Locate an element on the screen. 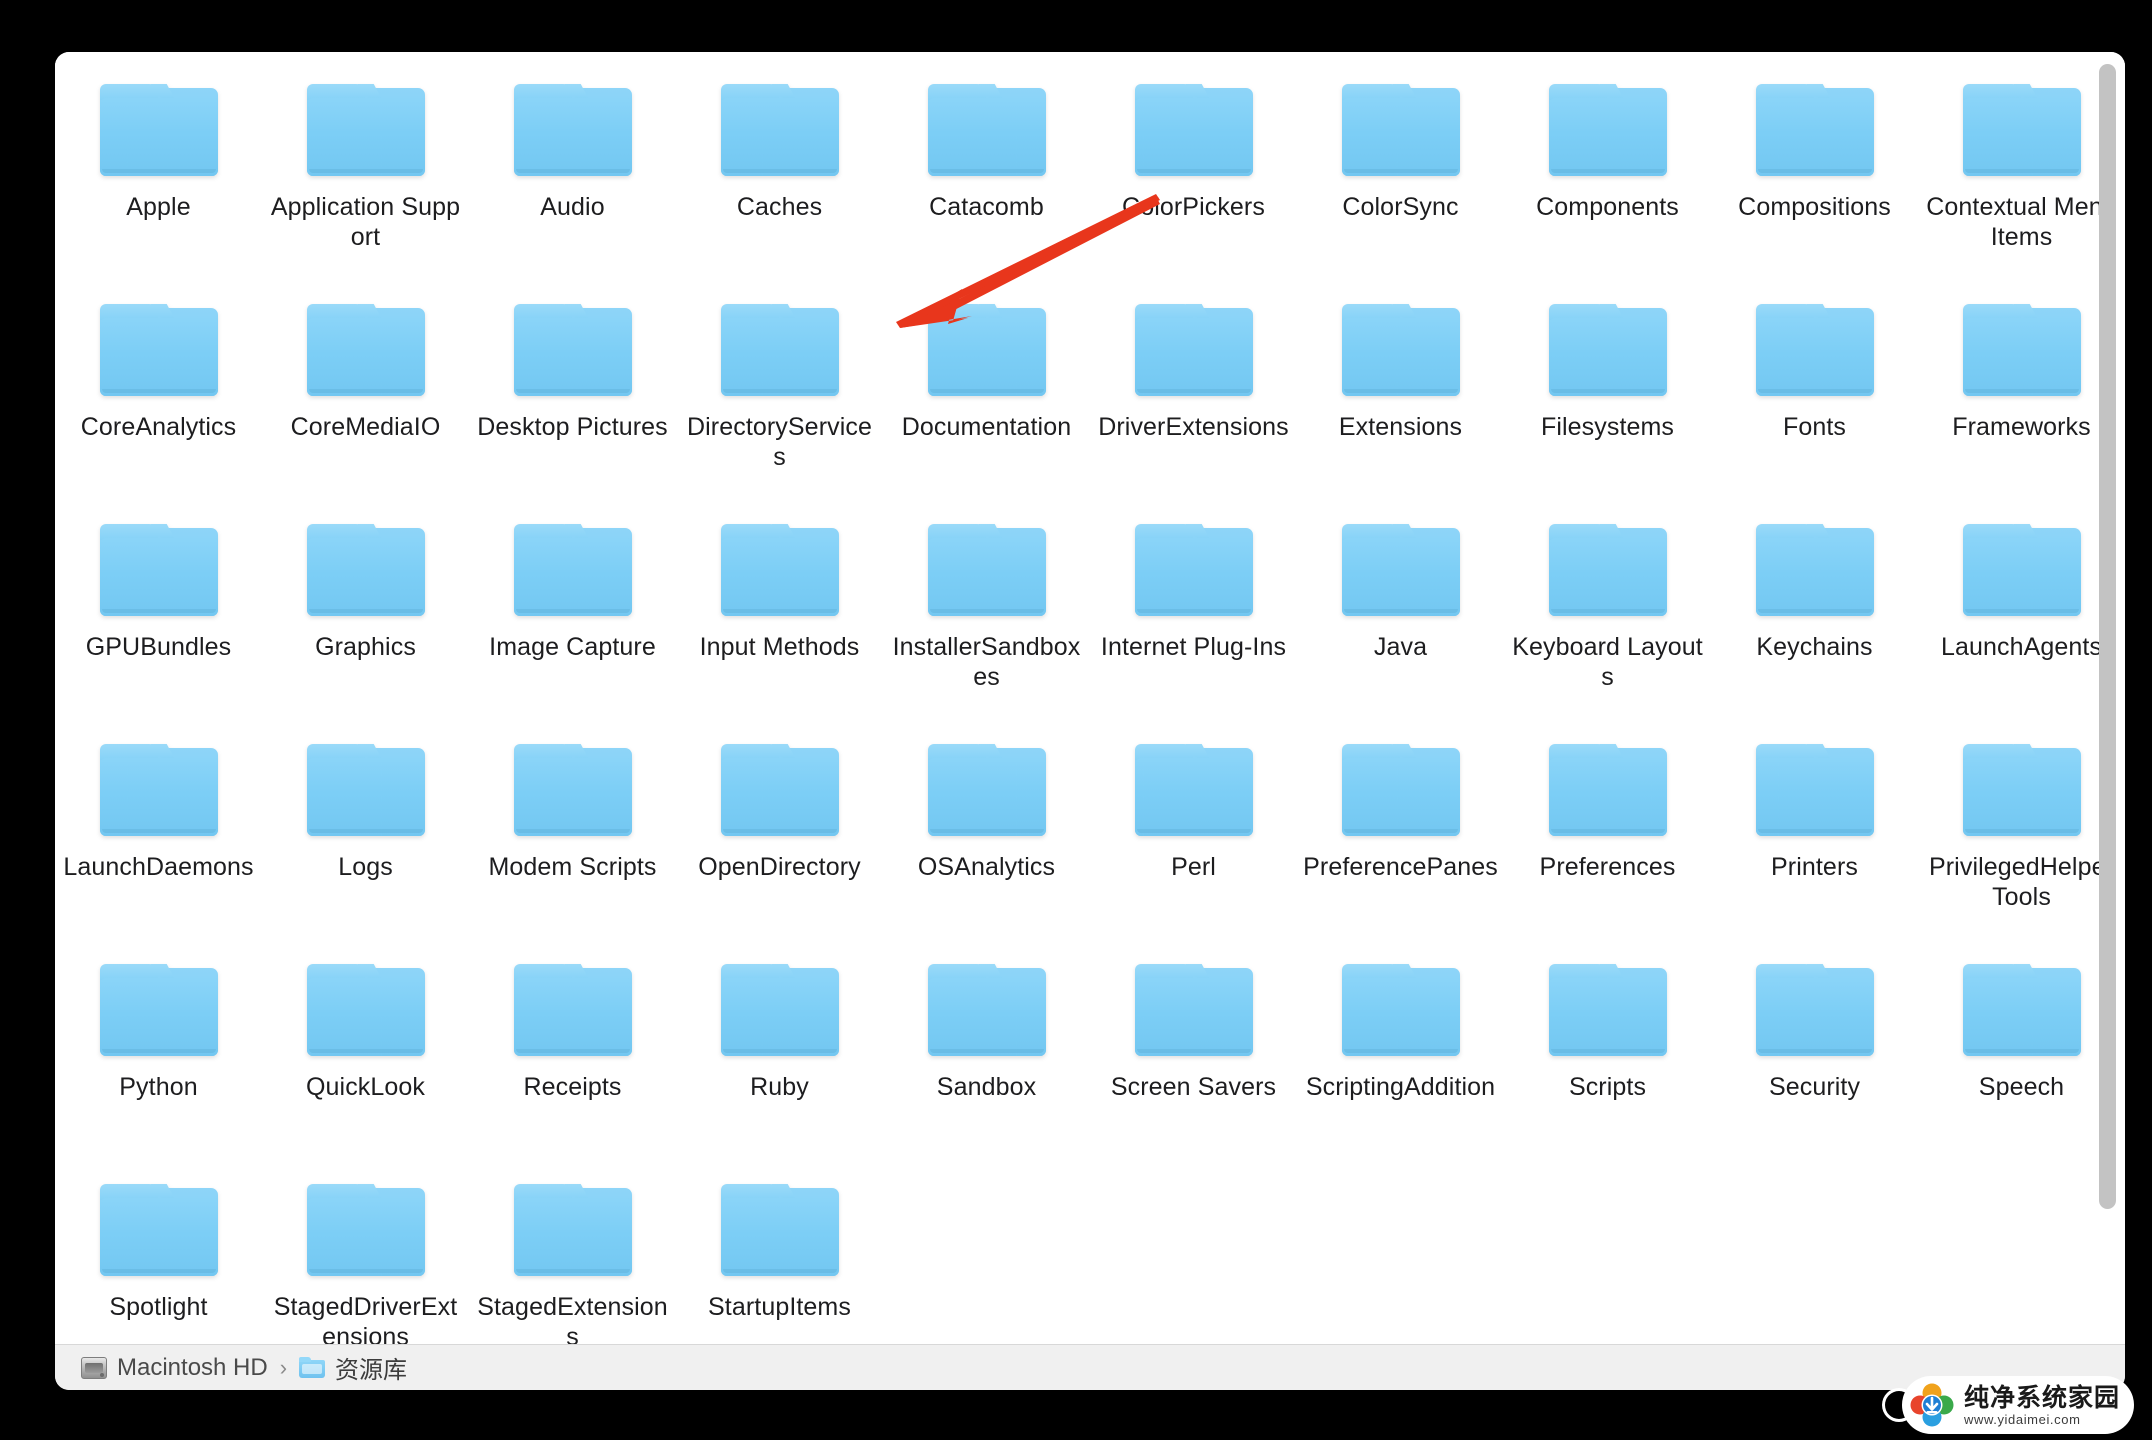 The image size is (2152, 1440). folder-item: Java is located at coordinates (1400, 620).